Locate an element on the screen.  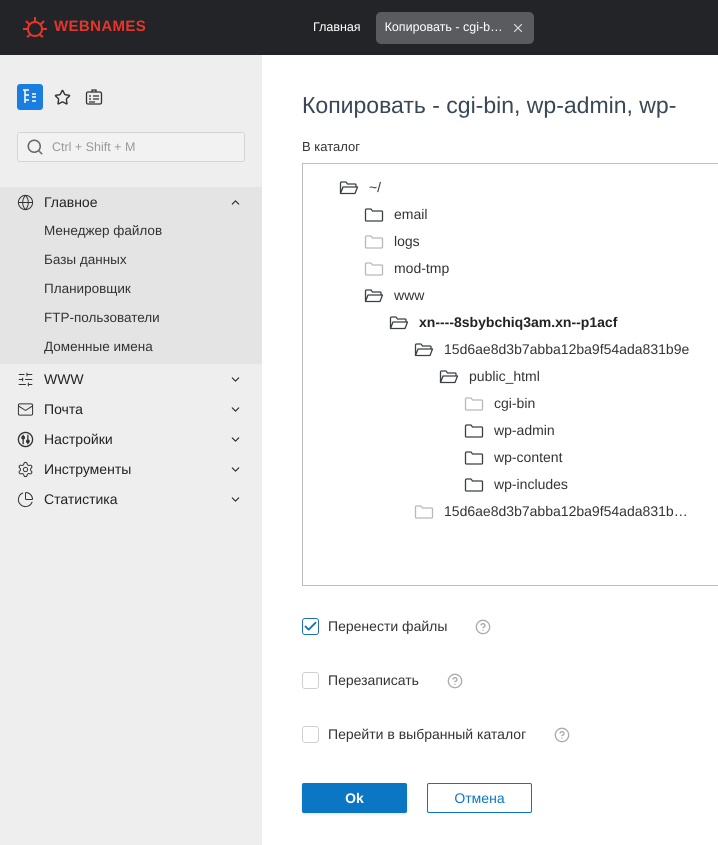
menu-item: WWW is located at coordinates (131, 379).